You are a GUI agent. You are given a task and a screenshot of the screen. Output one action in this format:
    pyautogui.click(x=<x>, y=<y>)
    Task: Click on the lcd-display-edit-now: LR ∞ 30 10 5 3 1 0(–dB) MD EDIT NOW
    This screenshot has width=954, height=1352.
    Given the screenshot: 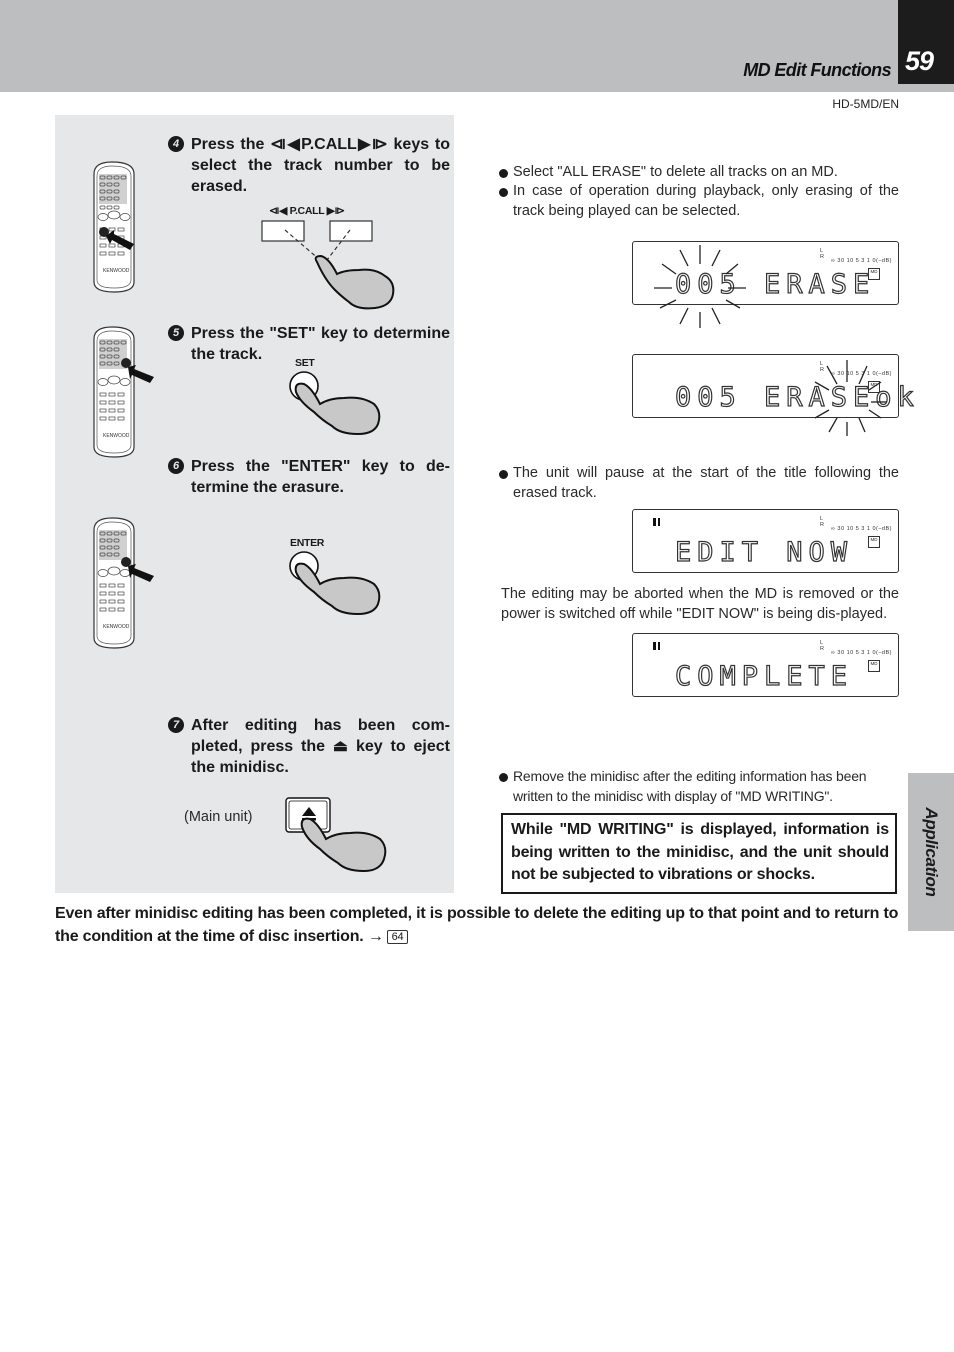 What is the action you would take?
    pyautogui.click(x=765, y=541)
    